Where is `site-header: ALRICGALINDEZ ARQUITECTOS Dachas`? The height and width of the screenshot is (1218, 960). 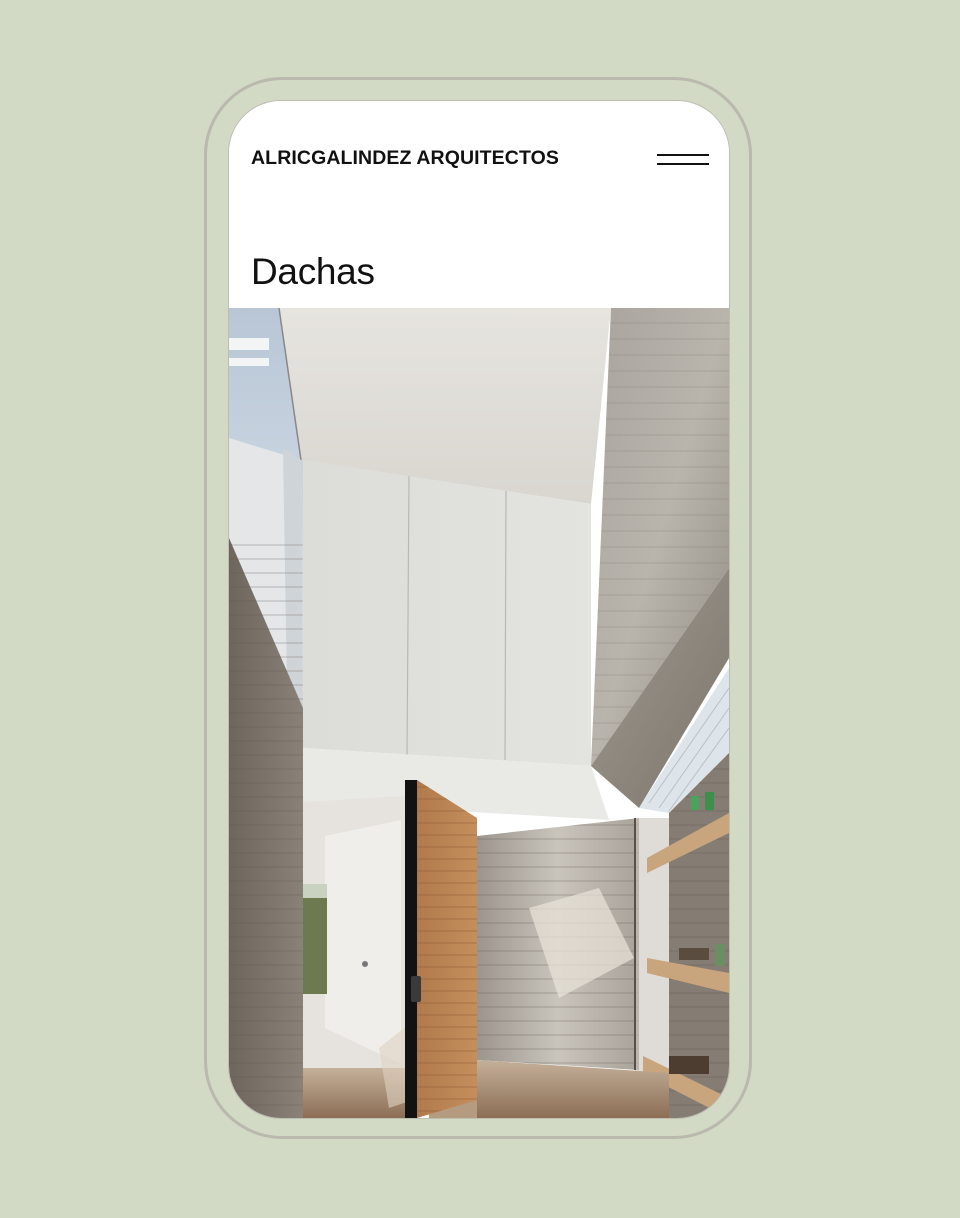
site-header: ALRICGALINDEZ ARQUITECTOS Dachas is located at coordinates (479, 204).